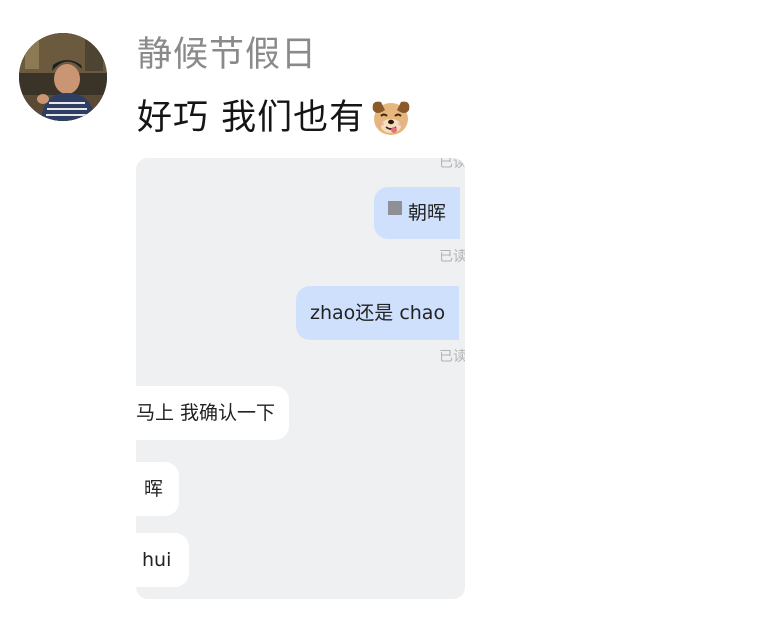  Describe the element at coordinates (395, 208) in the screenshot. I see `emoji-placeholder-icon` at that location.